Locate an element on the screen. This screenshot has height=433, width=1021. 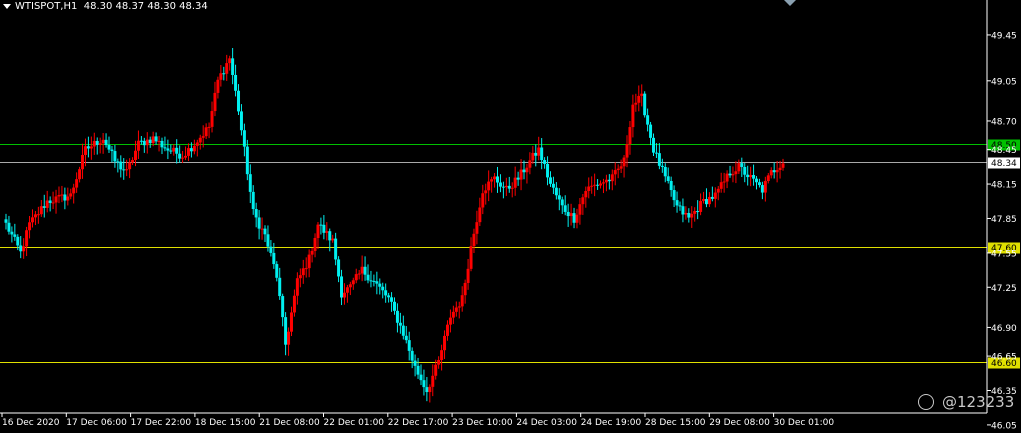
time-tick-label: 24 Dec 19:00 is located at coordinates (611, 423).